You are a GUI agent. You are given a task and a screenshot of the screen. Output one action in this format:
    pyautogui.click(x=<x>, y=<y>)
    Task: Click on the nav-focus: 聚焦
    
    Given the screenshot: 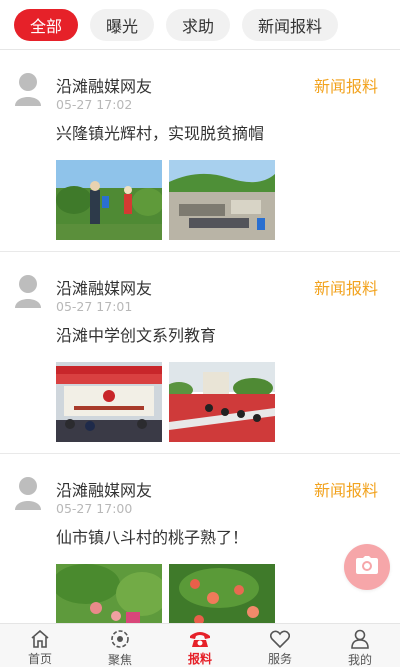 What is the action you would take?
    pyautogui.click(x=120, y=645)
    